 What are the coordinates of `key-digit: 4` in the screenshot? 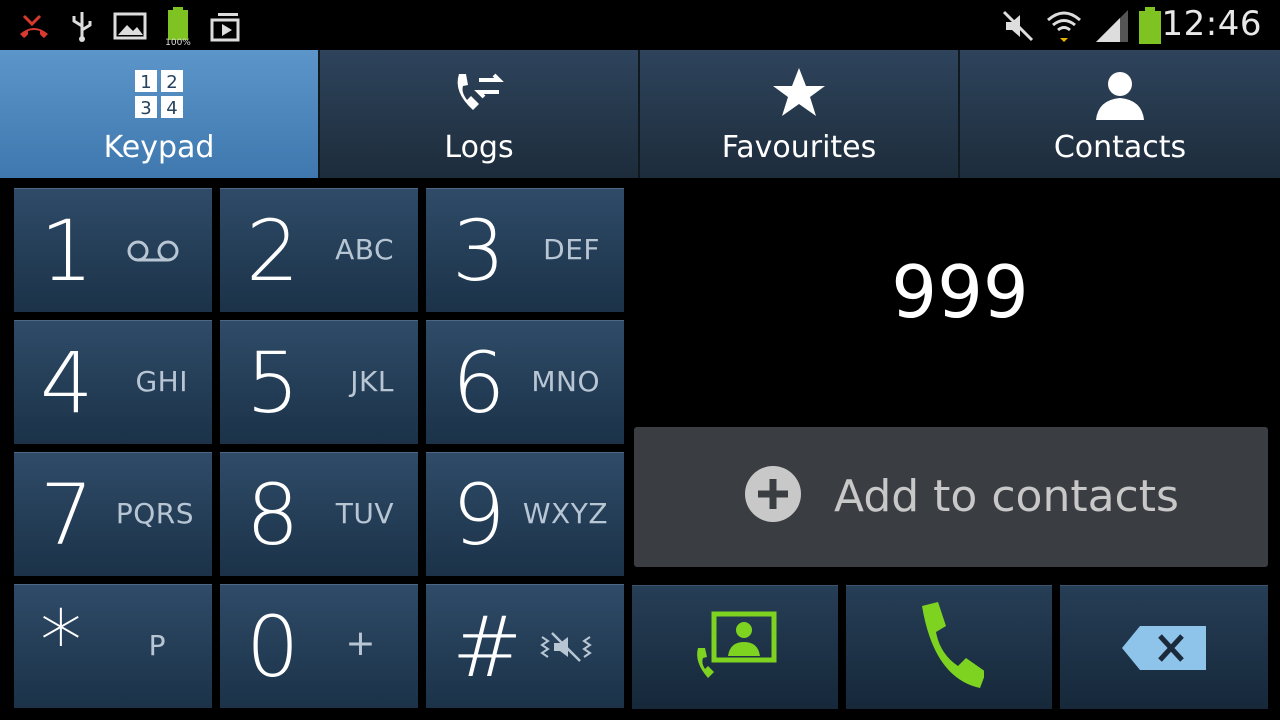 It's located at (67, 383).